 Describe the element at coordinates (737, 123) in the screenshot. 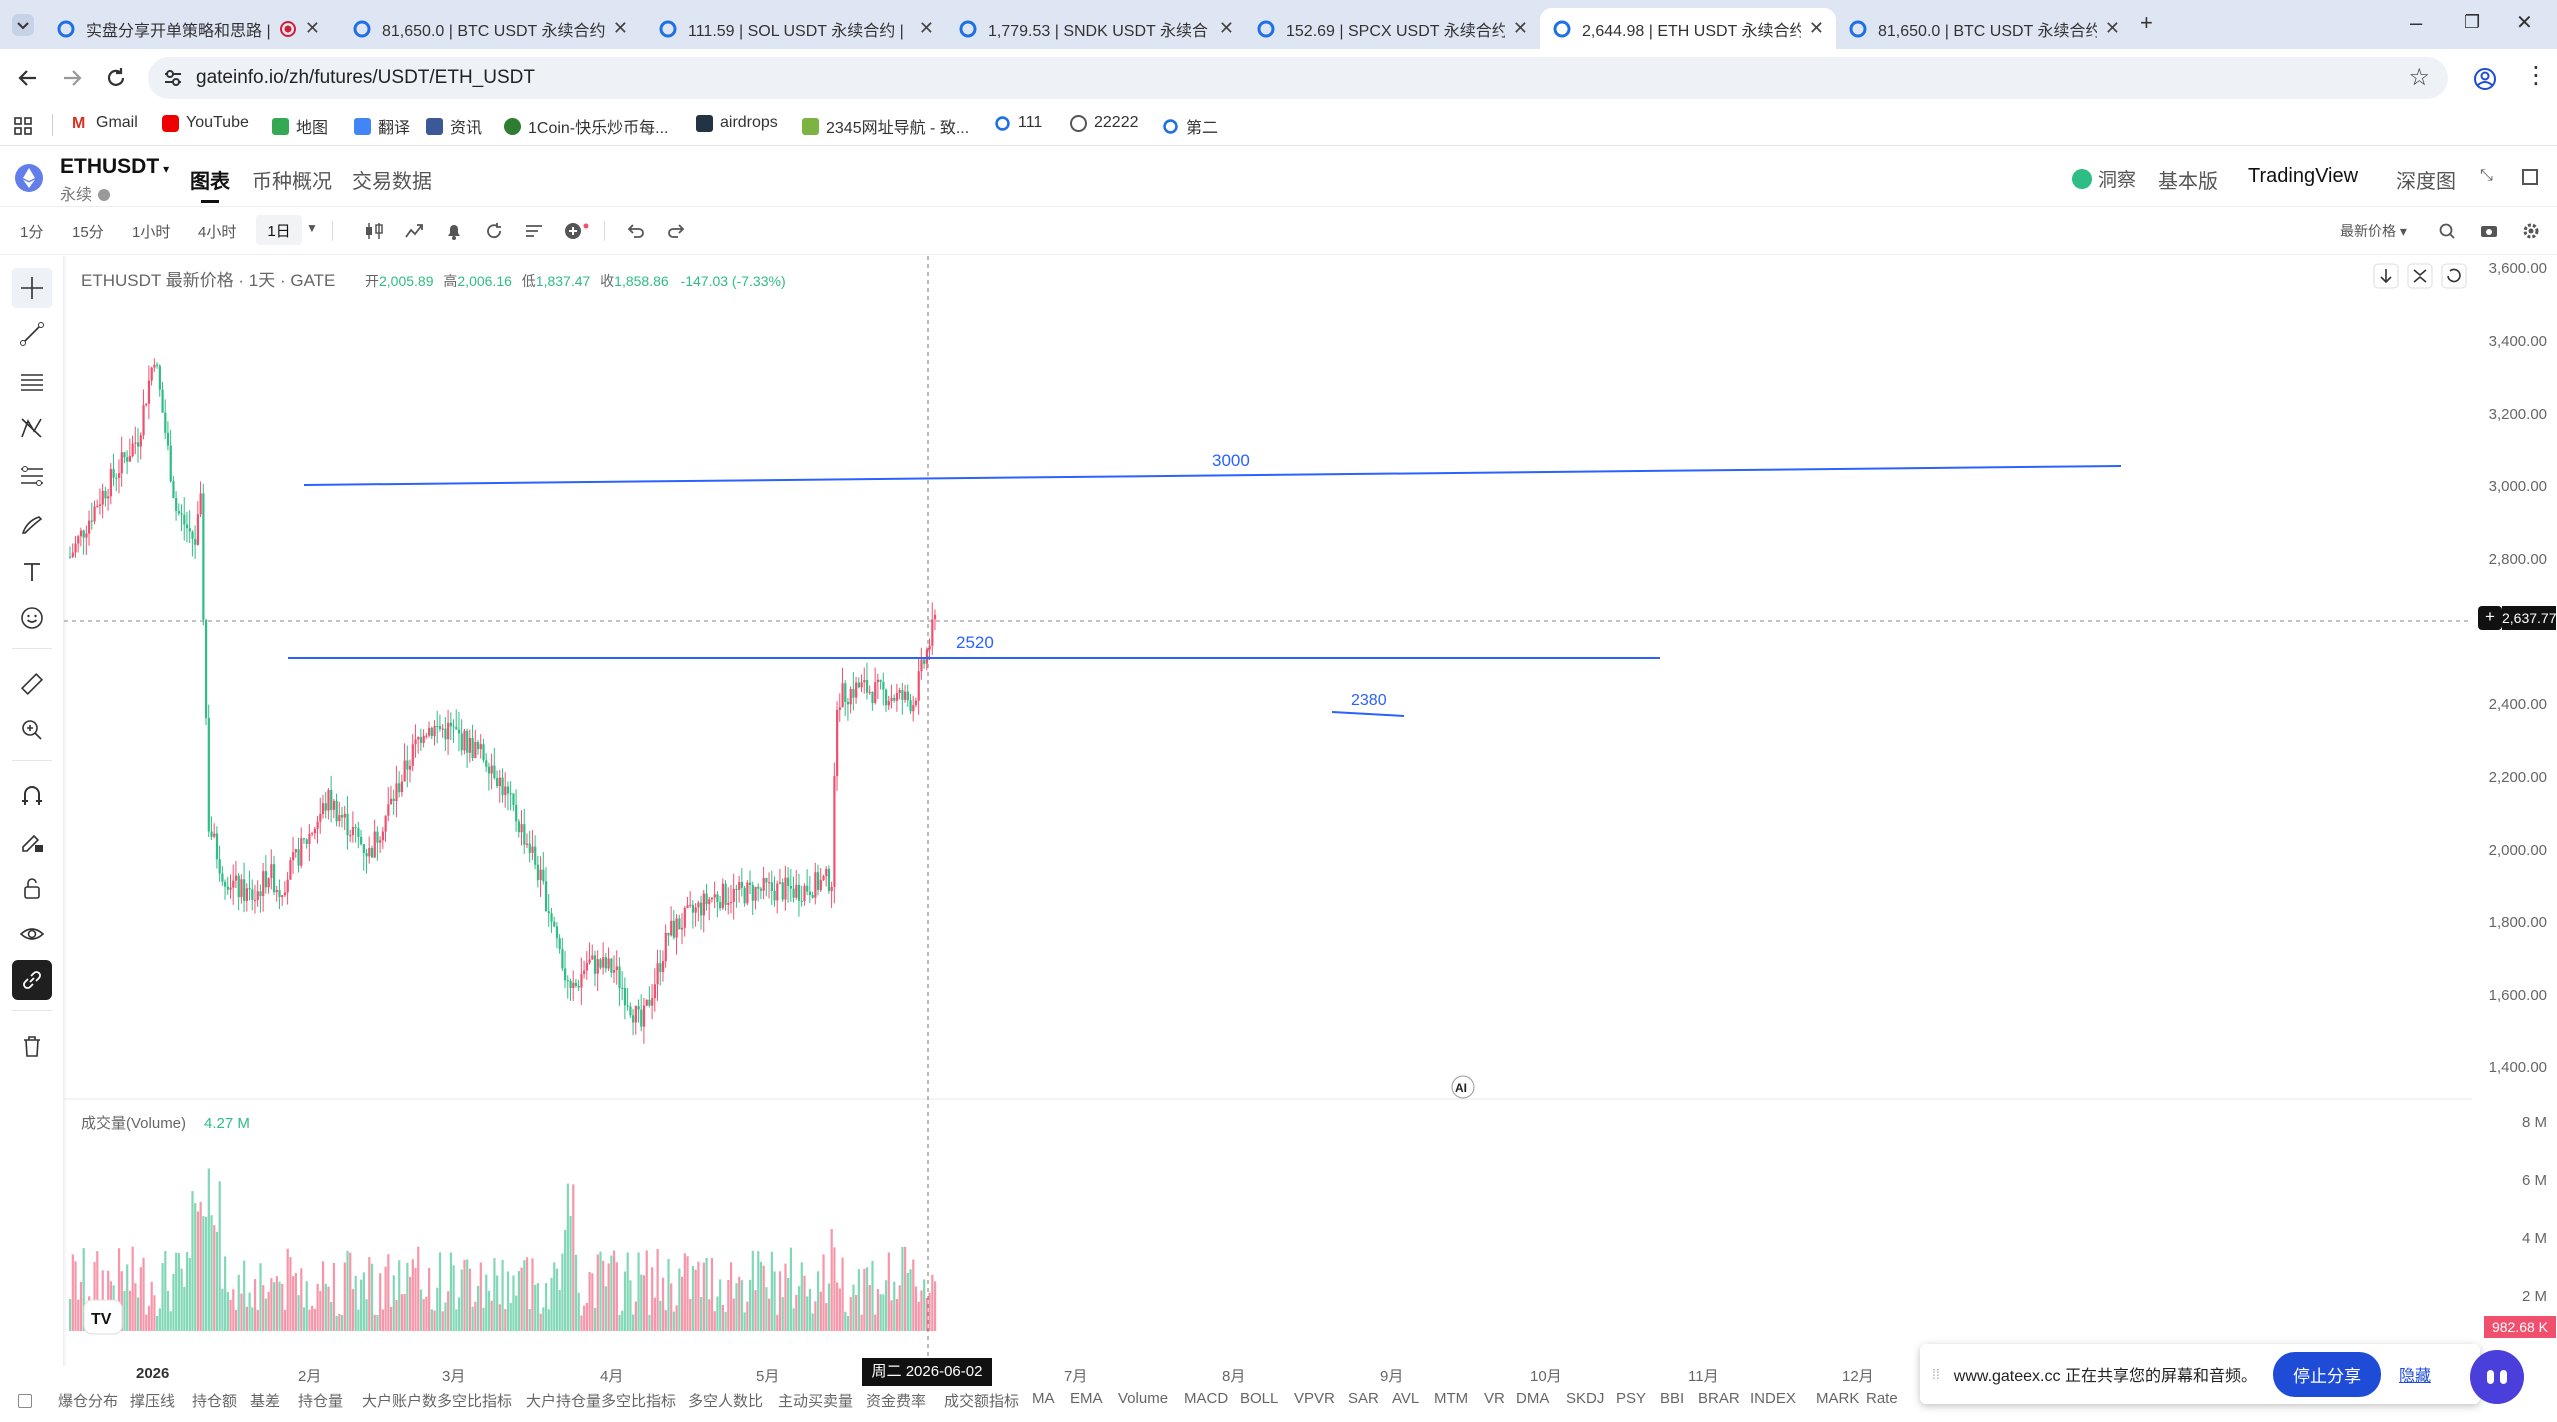

I see `bookmark-airdrops: airdrops` at that location.